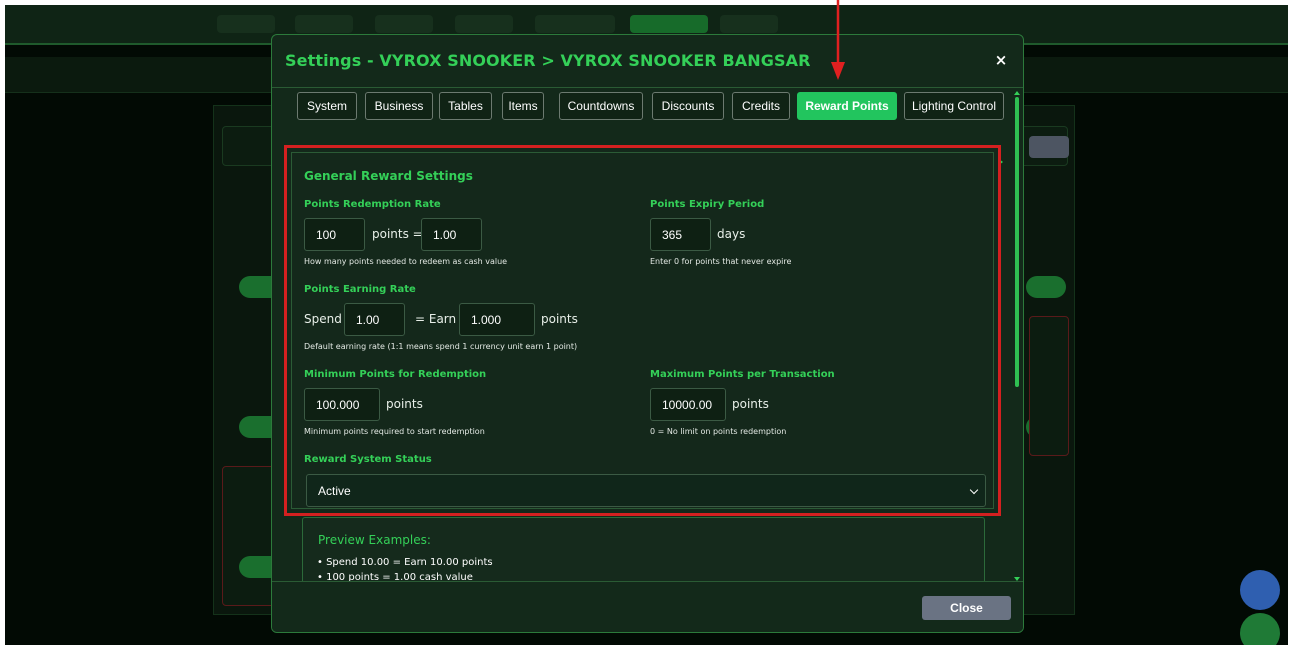 Image resolution: width=1302 pixels, height=650 pixels. What do you see at coordinates (954, 106) in the screenshot?
I see `tab-lighting-control: Lighting Control` at bounding box center [954, 106].